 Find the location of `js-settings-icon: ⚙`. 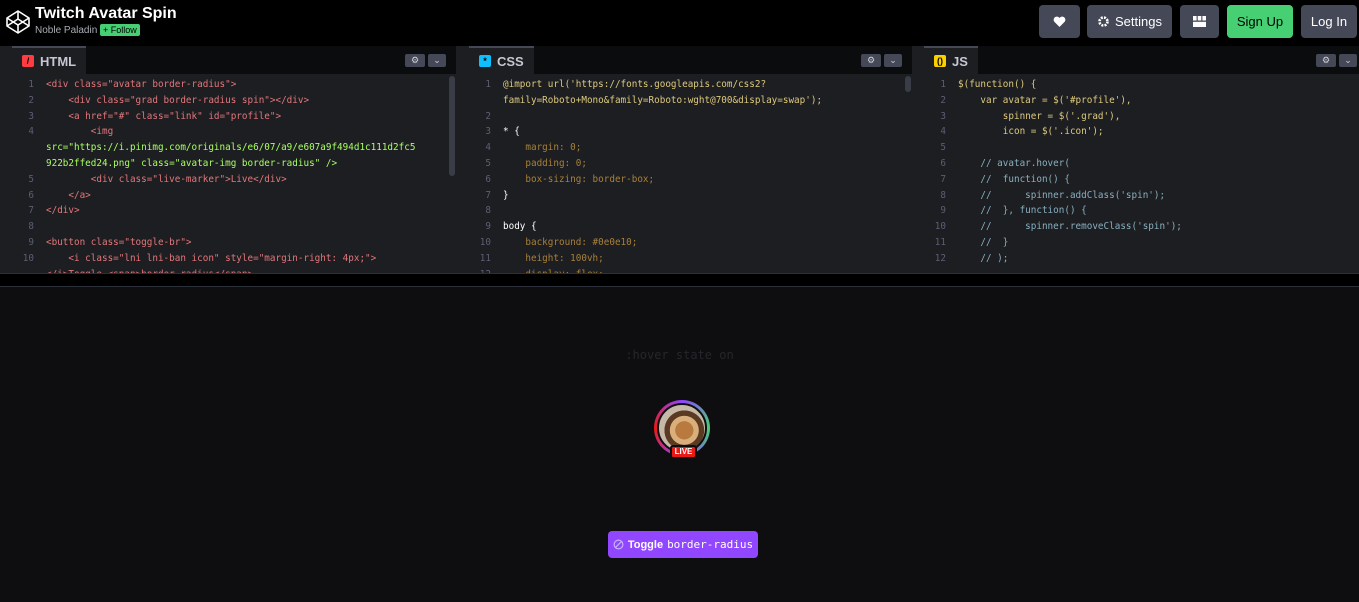

js-settings-icon: ⚙ is located at coordinates (1326, 60).